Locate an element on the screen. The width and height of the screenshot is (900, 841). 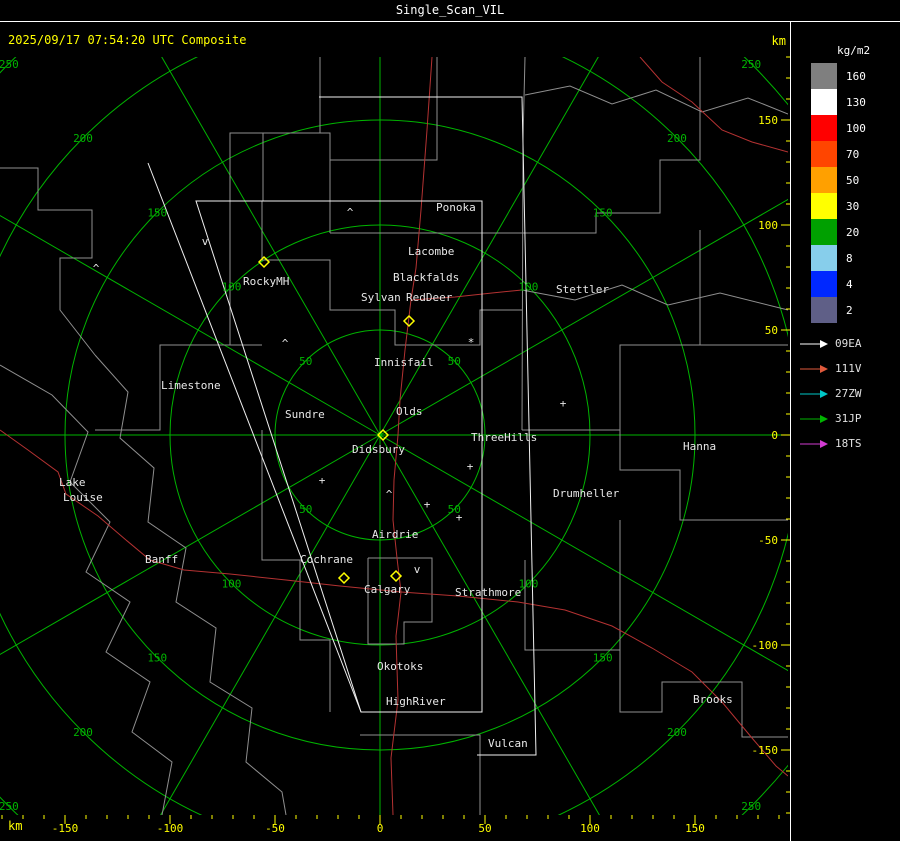
radar-site-list: 09EA 111V 27ZW 31JP 18TS is located at coordinates (849, 393).